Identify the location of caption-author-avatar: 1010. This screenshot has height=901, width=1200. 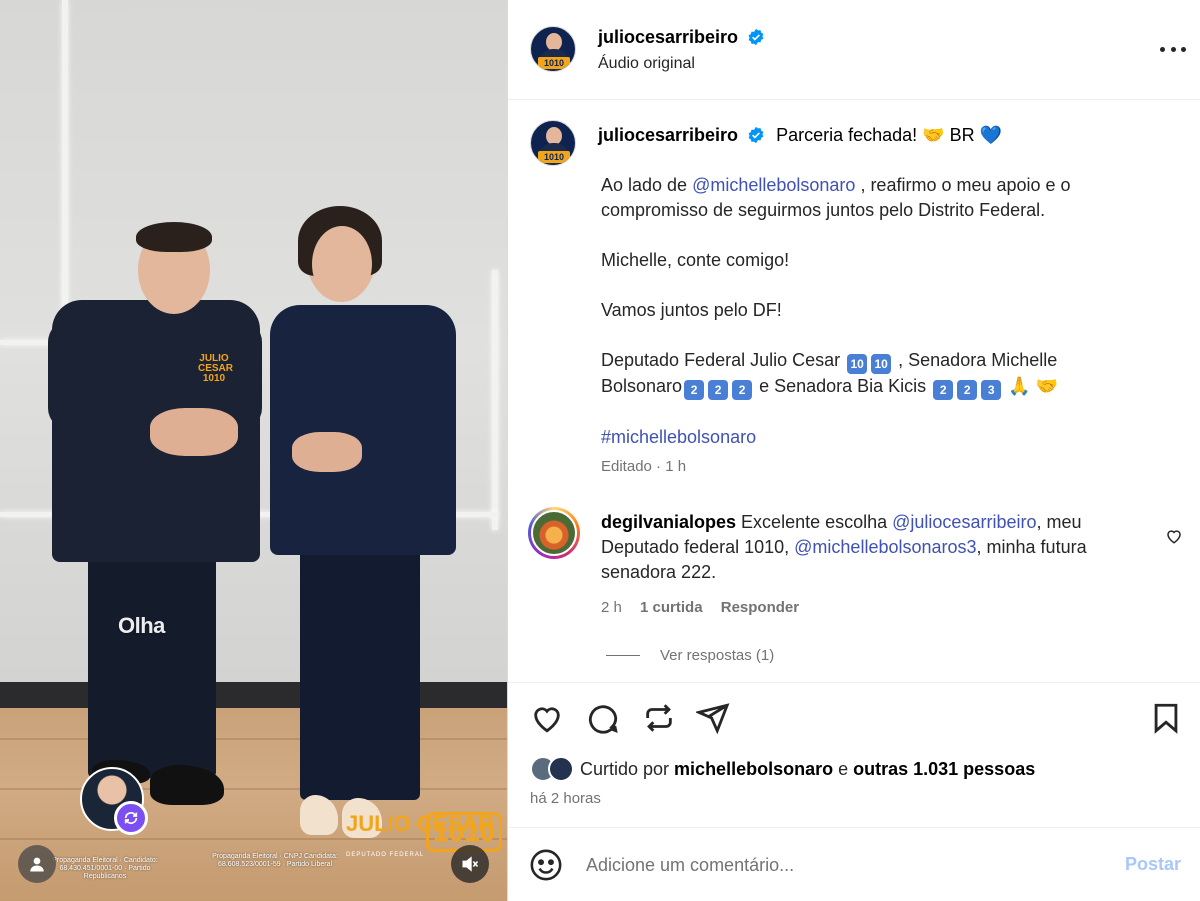
(553, 143).